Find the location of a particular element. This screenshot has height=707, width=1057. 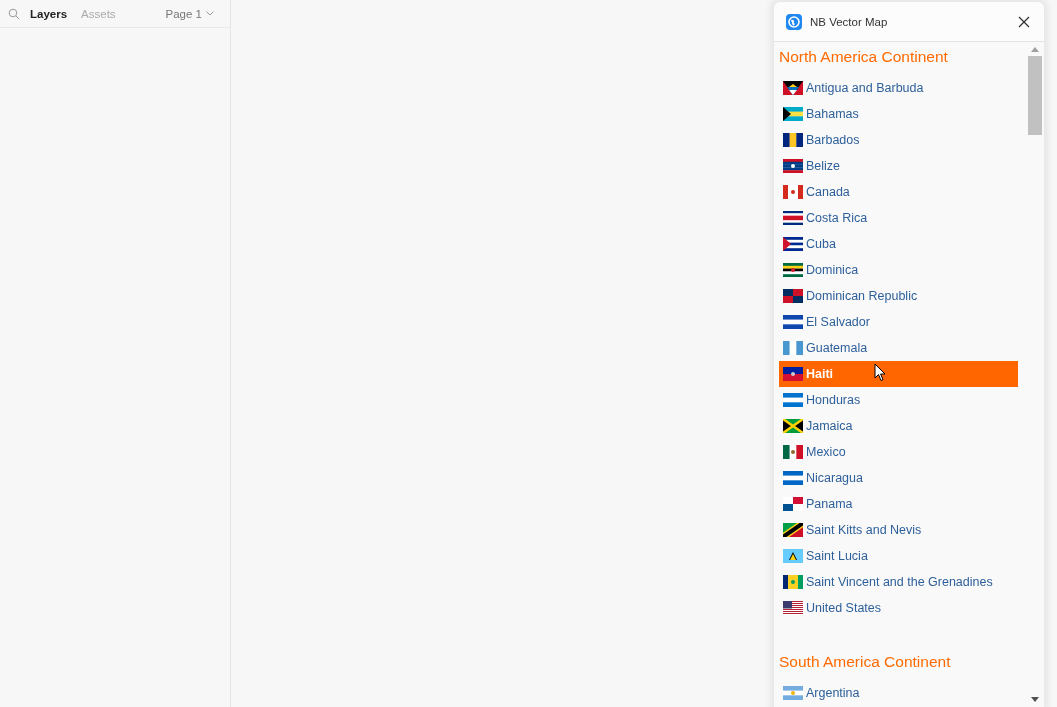

country-item: Barbados is located at coordinates (898, 140).